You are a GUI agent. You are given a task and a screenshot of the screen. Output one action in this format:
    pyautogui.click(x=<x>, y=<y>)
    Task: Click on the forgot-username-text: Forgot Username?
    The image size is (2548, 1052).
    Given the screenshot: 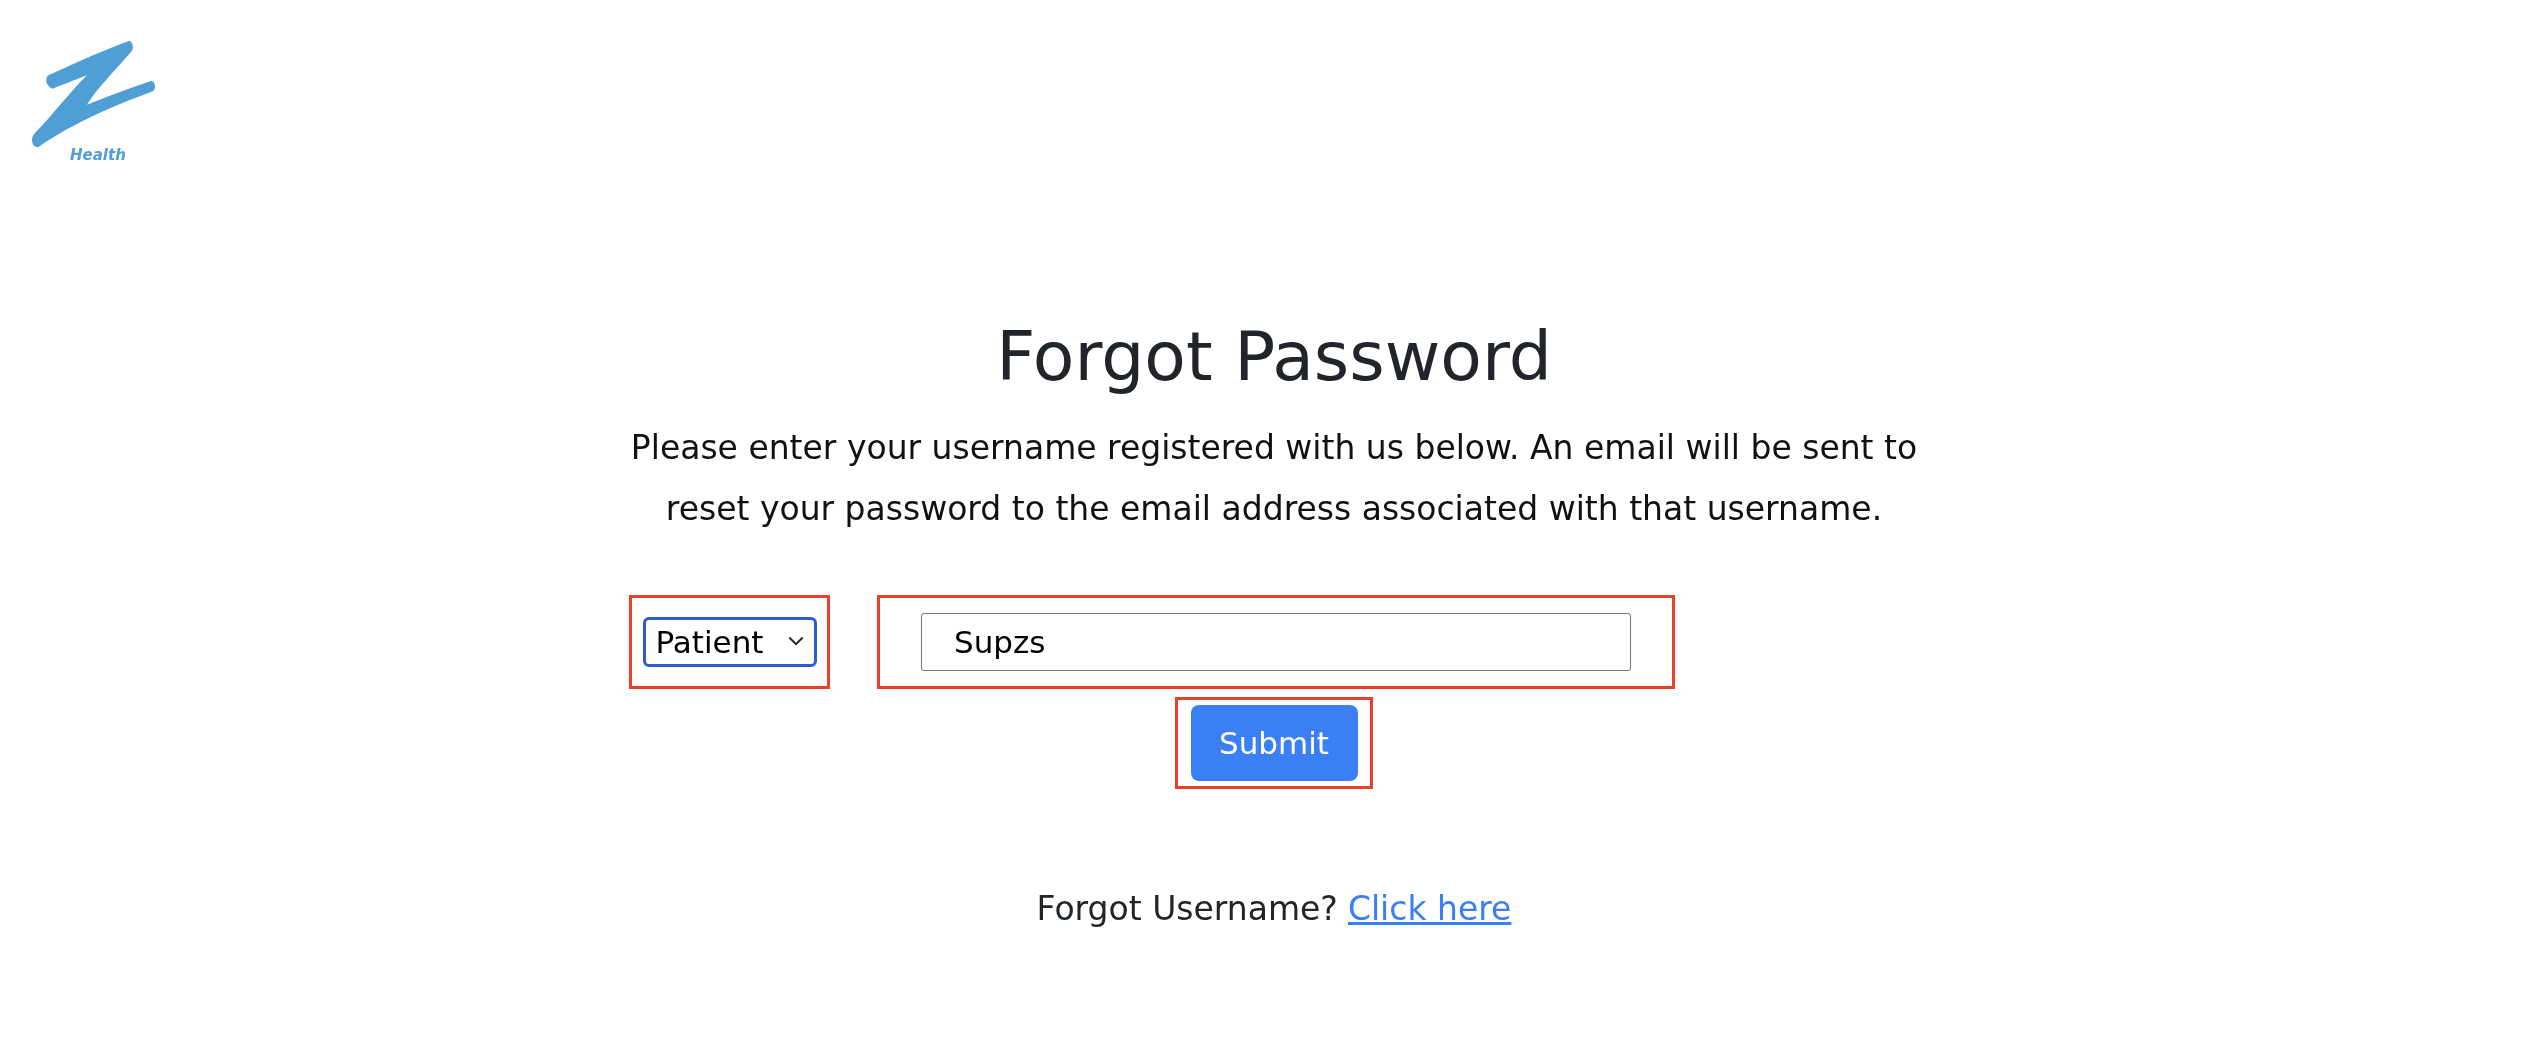 What is the action you would take?
    pyautogui.click(x=1187, y=908)
    